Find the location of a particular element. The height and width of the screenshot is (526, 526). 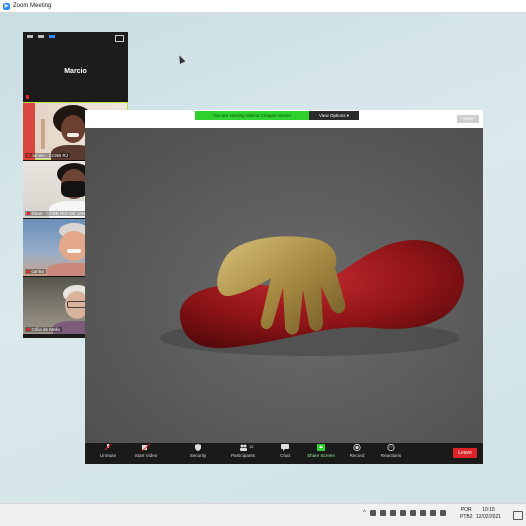

record-icon is located at coordinates (357, 447).